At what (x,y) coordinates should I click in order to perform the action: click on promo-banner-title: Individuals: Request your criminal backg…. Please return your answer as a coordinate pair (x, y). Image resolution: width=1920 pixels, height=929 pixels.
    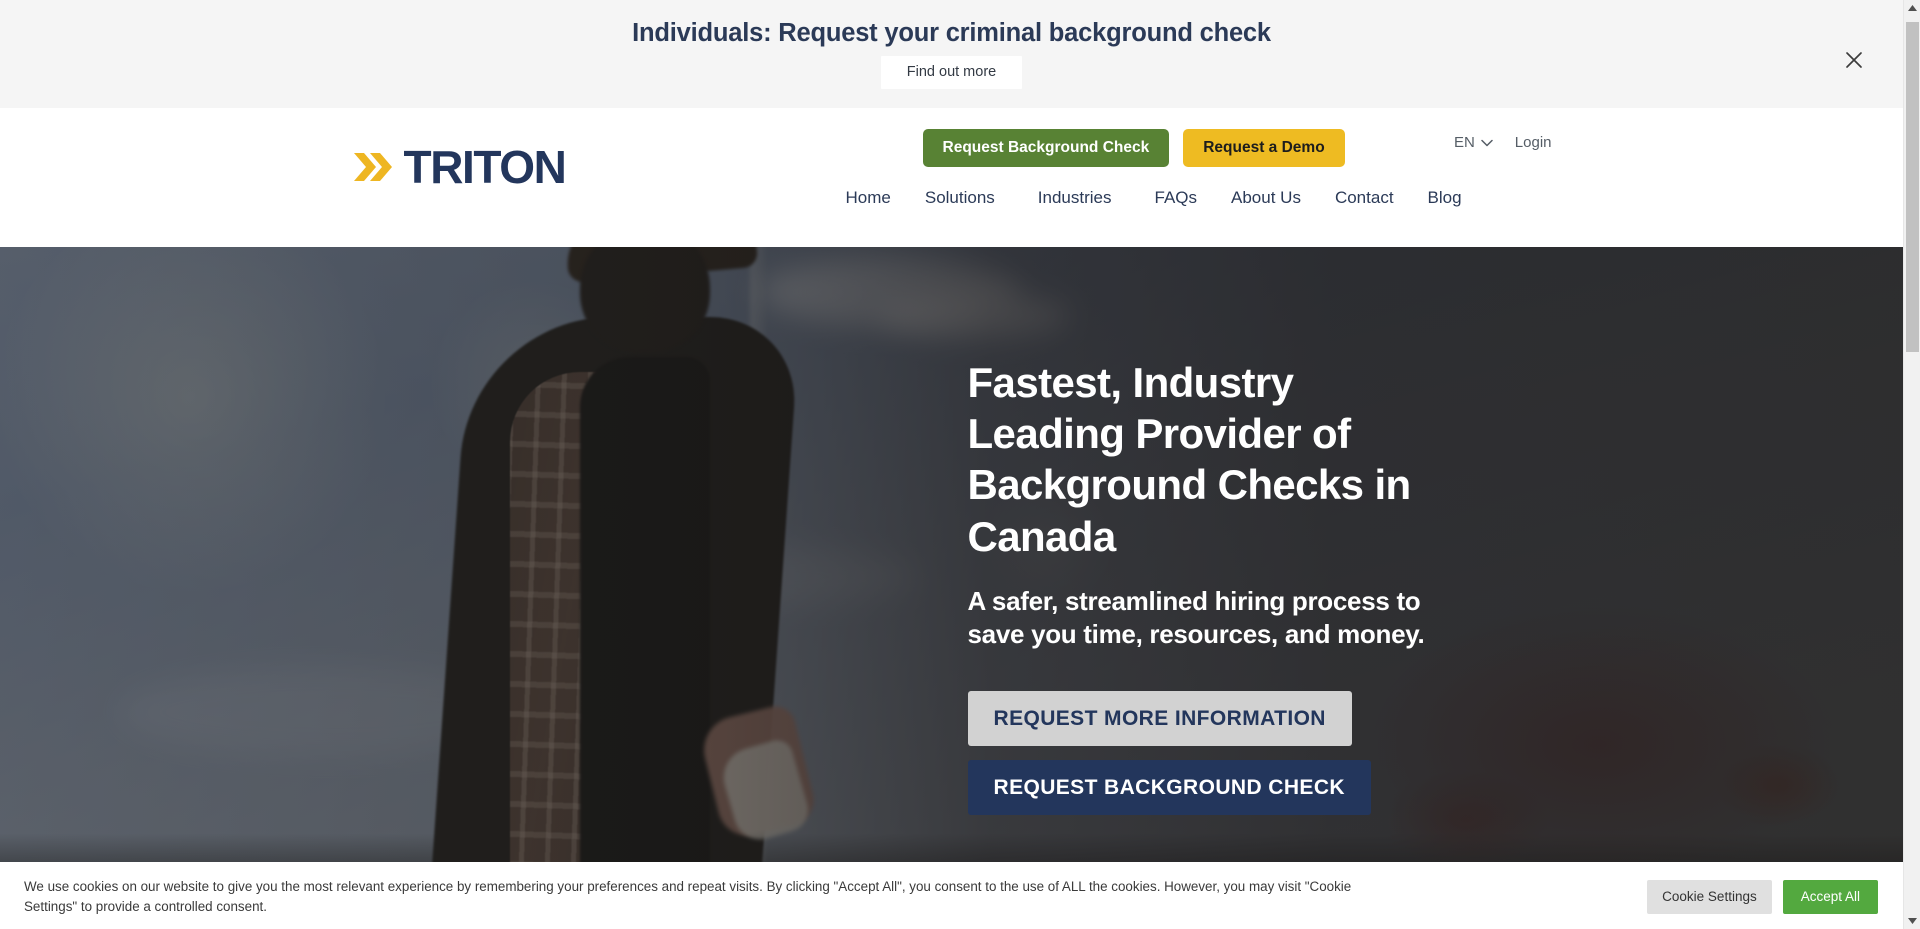
    Looking at the image, I should click on (951, 32).